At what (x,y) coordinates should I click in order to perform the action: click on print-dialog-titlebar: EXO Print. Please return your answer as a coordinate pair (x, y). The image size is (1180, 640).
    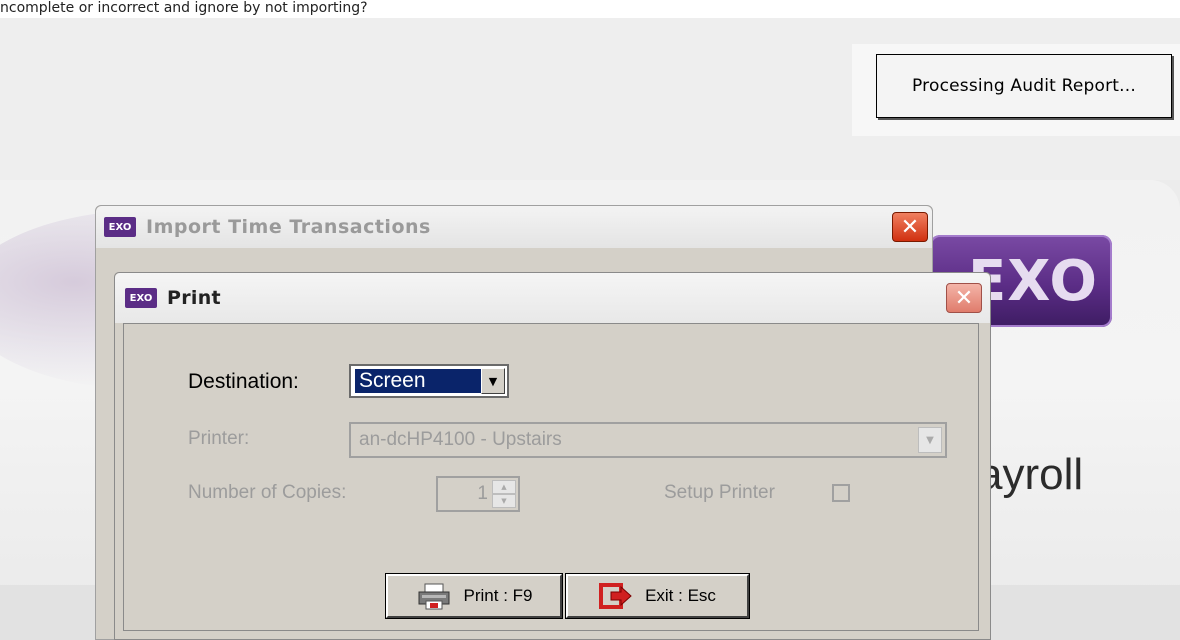
    Looking at the image, I should click on (552, 298).